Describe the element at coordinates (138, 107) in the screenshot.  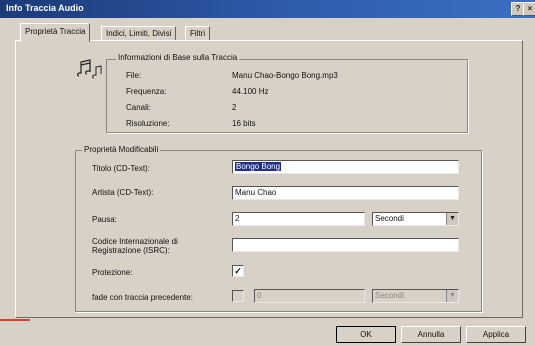
I see `channels-label: Canali:` at that location.